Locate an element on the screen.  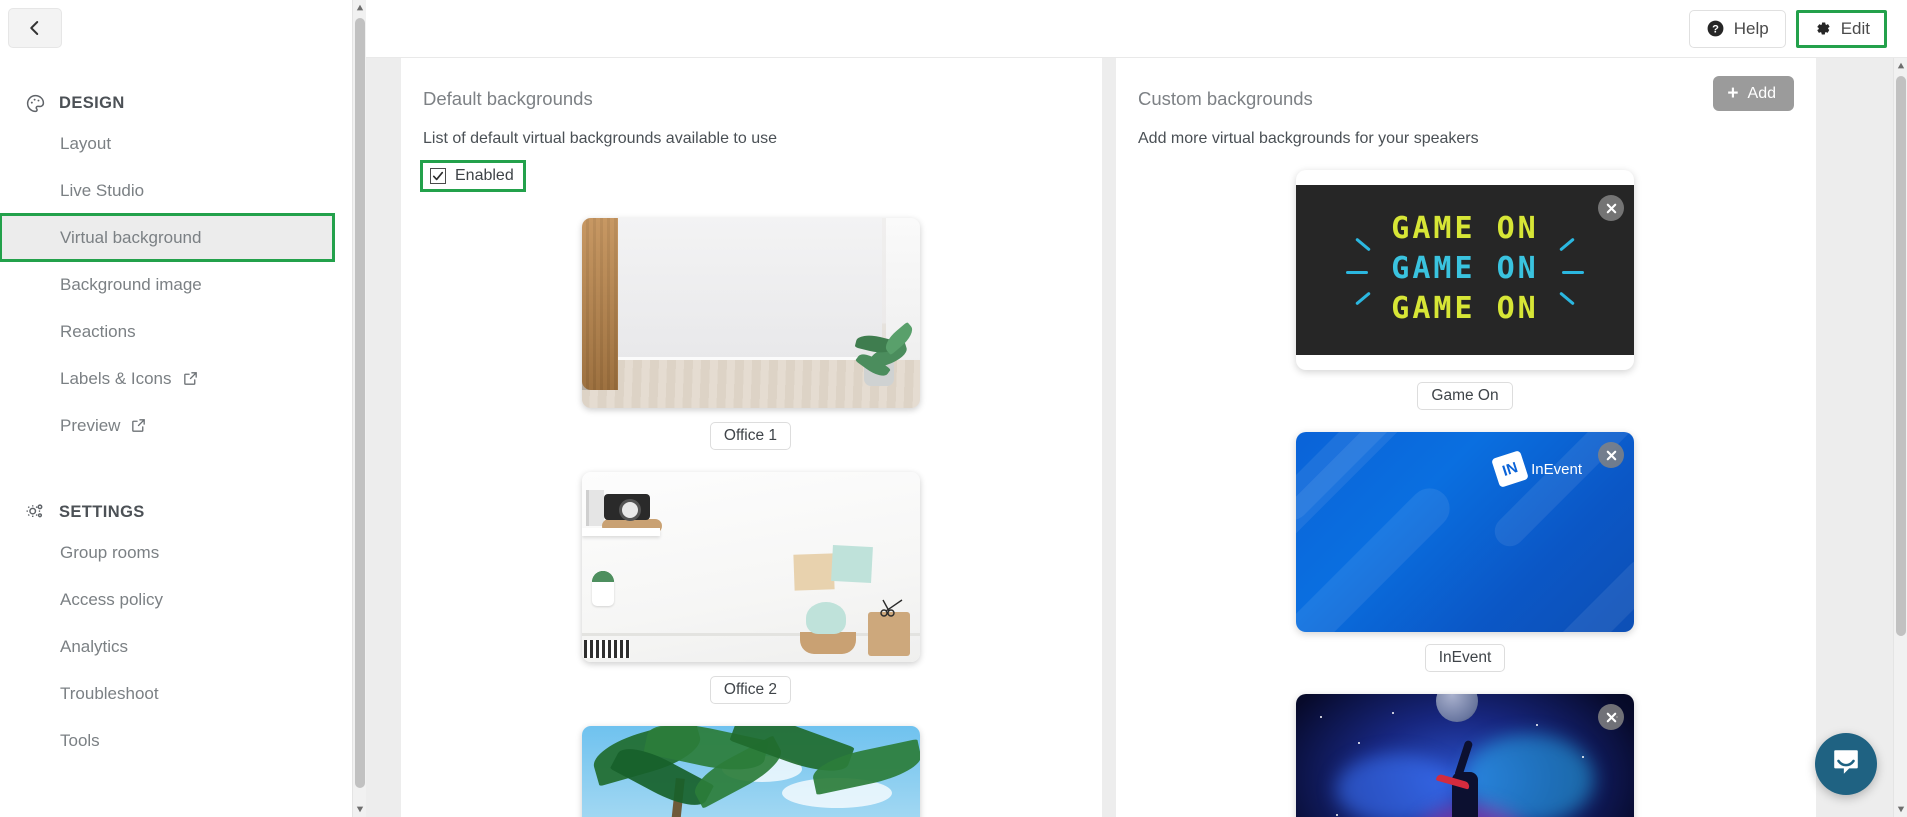
sidebar-item-label: Background image is located at coordinates (131, 284).